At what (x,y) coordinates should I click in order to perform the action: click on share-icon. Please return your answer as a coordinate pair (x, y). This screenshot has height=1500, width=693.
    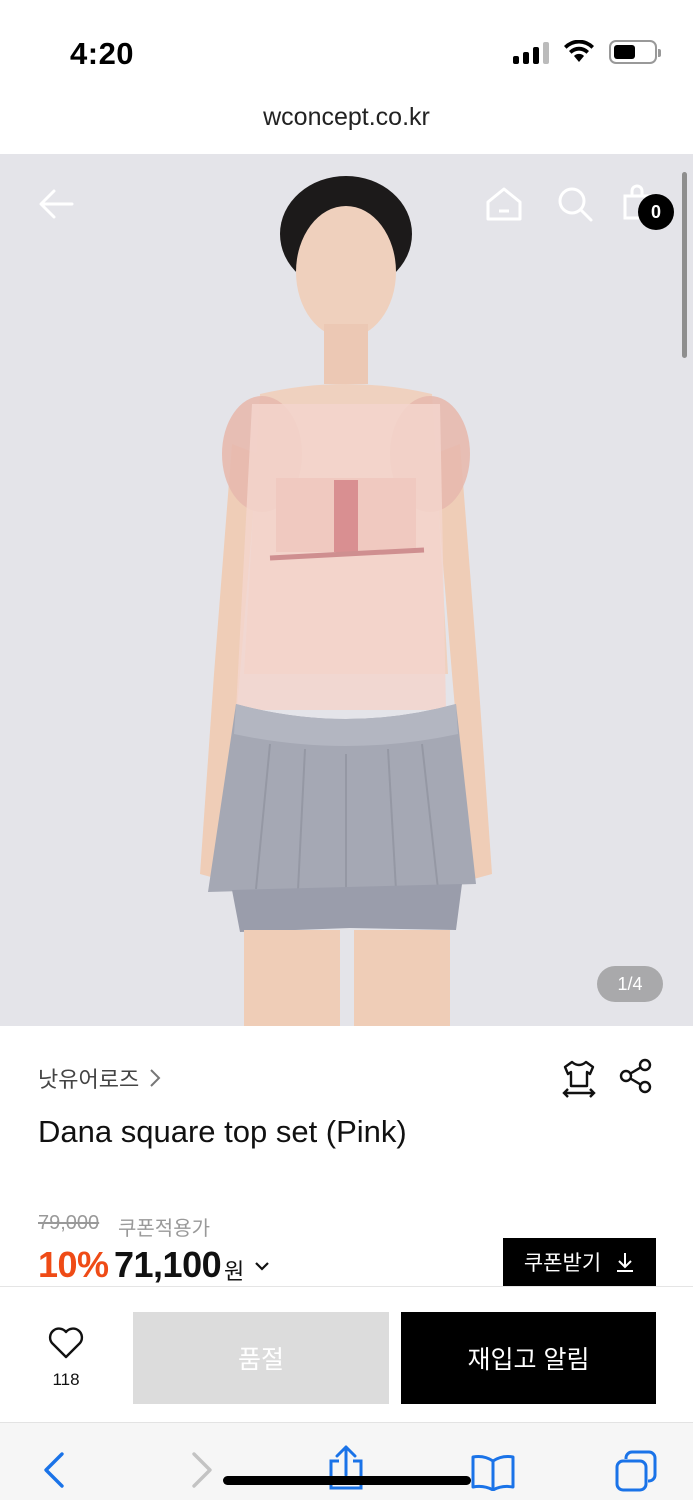
    Looking at the image, I should click on (636, 1076).